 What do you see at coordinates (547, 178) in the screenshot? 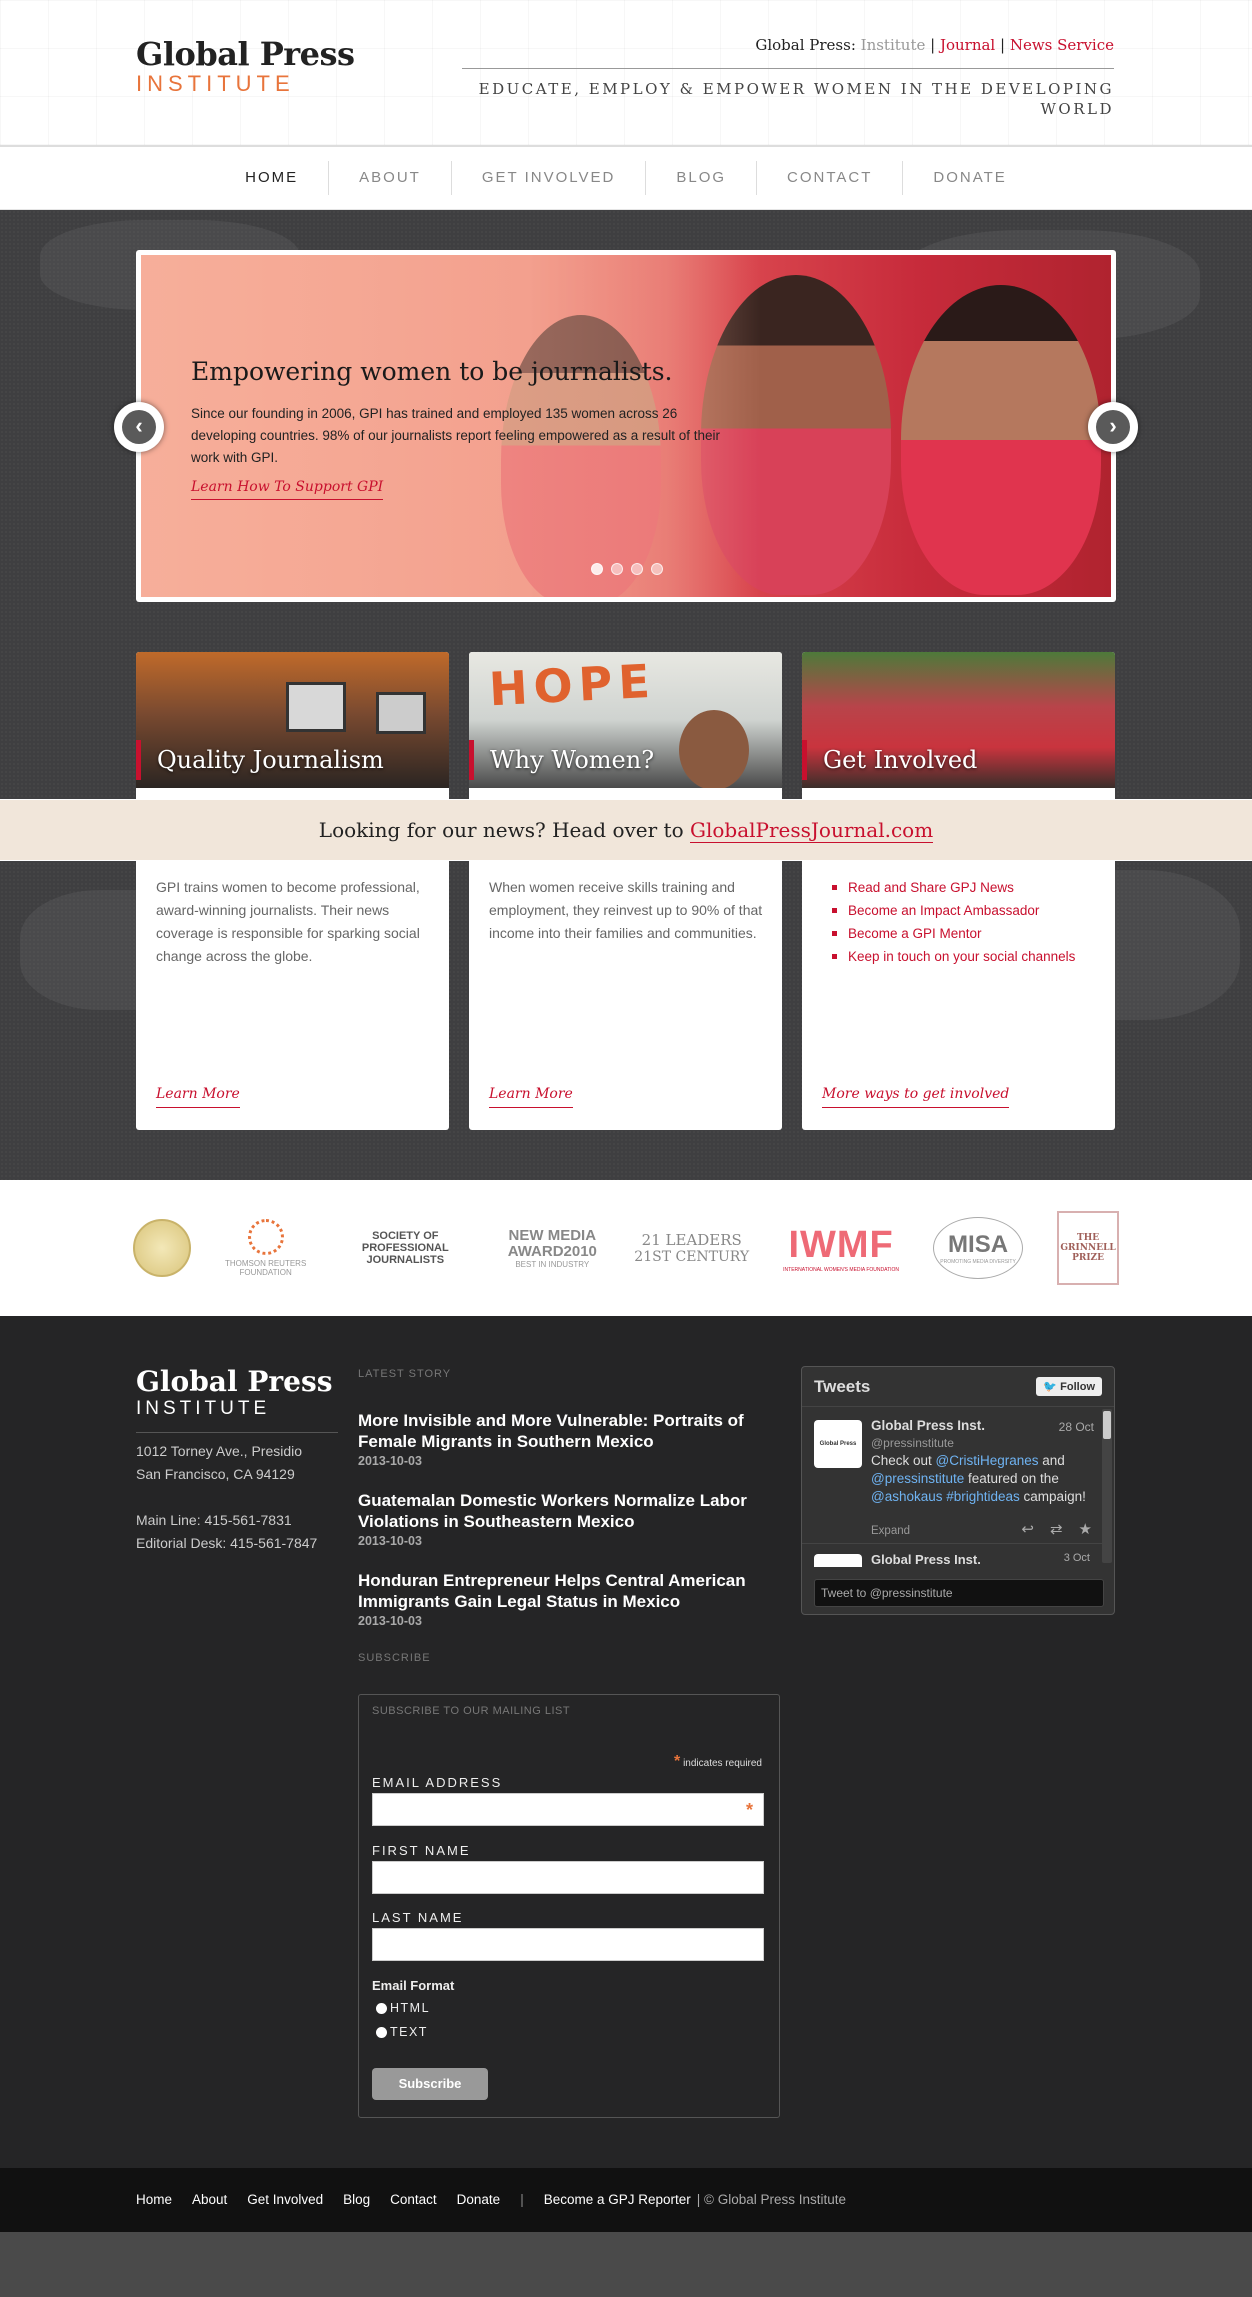
I see `nav-get-involved: GET INVOLVED` at bounding box center [547, 178].